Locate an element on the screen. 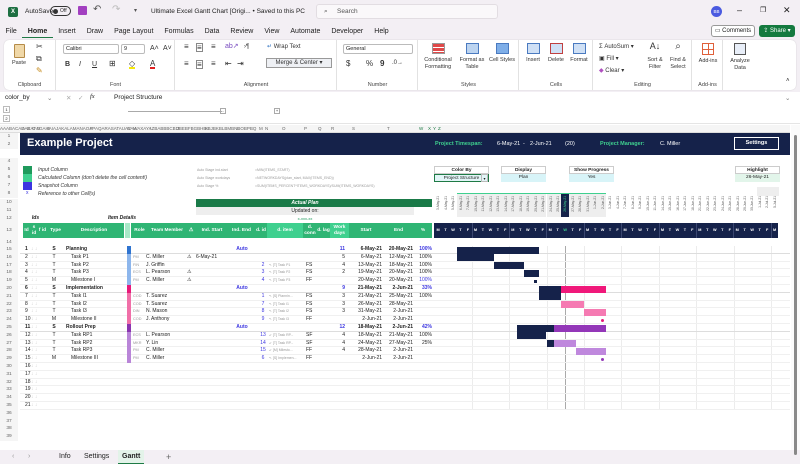  start-date: 18-May-21 is located at coordinates (365, 336).